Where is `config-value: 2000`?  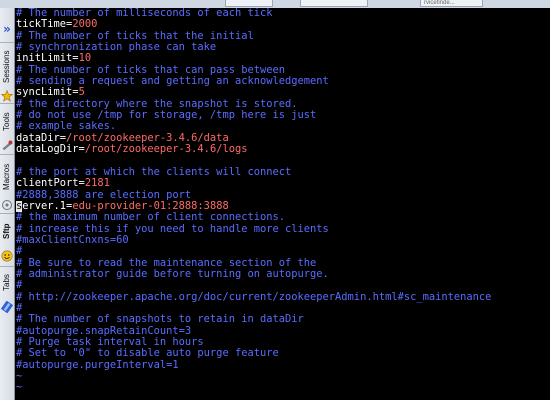
config-value: 2000 is located at coordinates (85, 25).